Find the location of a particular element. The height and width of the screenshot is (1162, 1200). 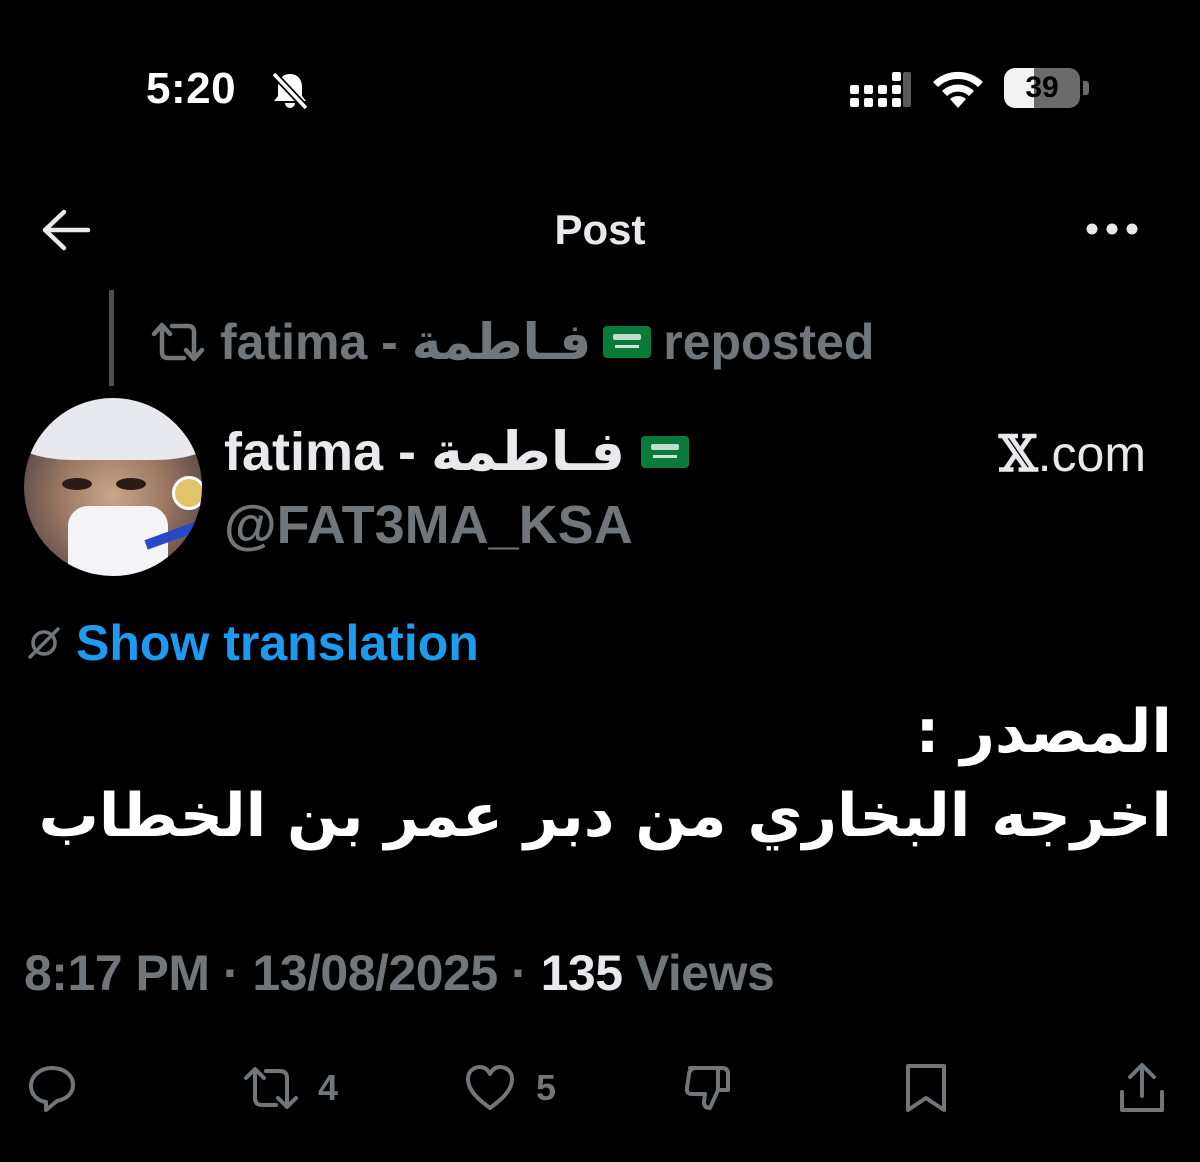

tweet-time: 8:17 PM is located at coordinates (117, 973).